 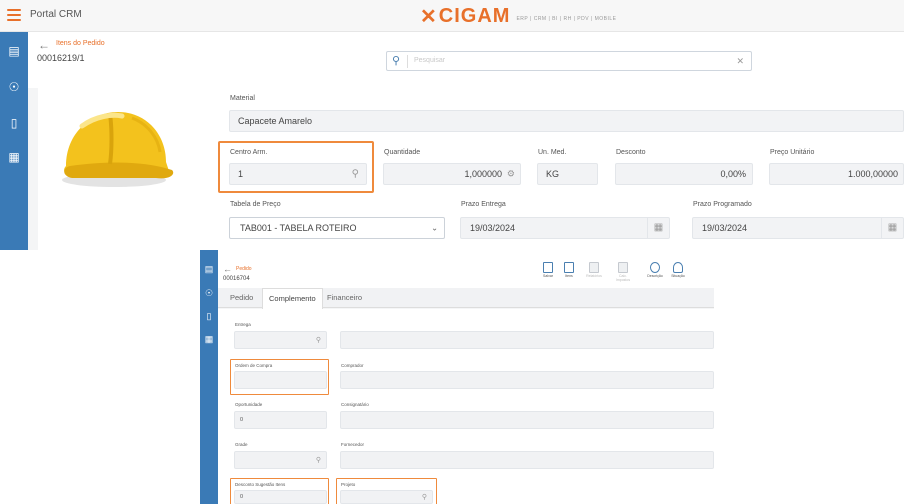 What do you see at coordinates (318, 340) in the screenshot?
I see `entrega-search-icon: ⚲` at bounding box center [318, 340].